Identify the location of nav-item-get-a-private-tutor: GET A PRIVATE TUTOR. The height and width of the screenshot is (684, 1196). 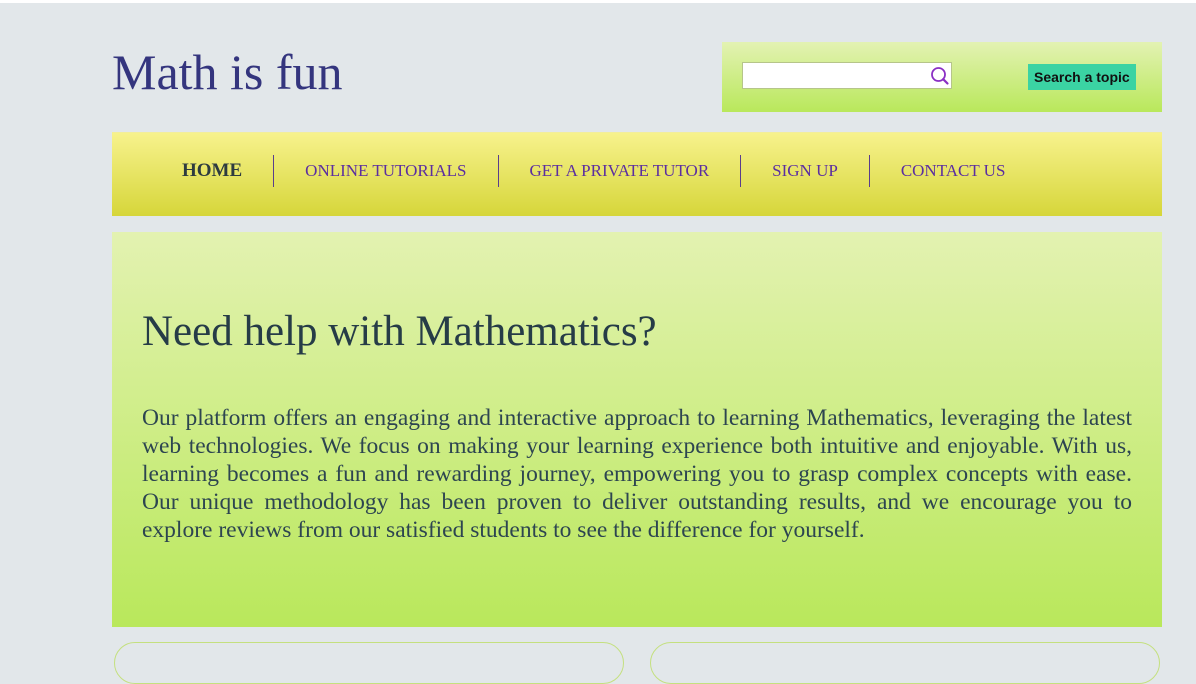
(619, 171).